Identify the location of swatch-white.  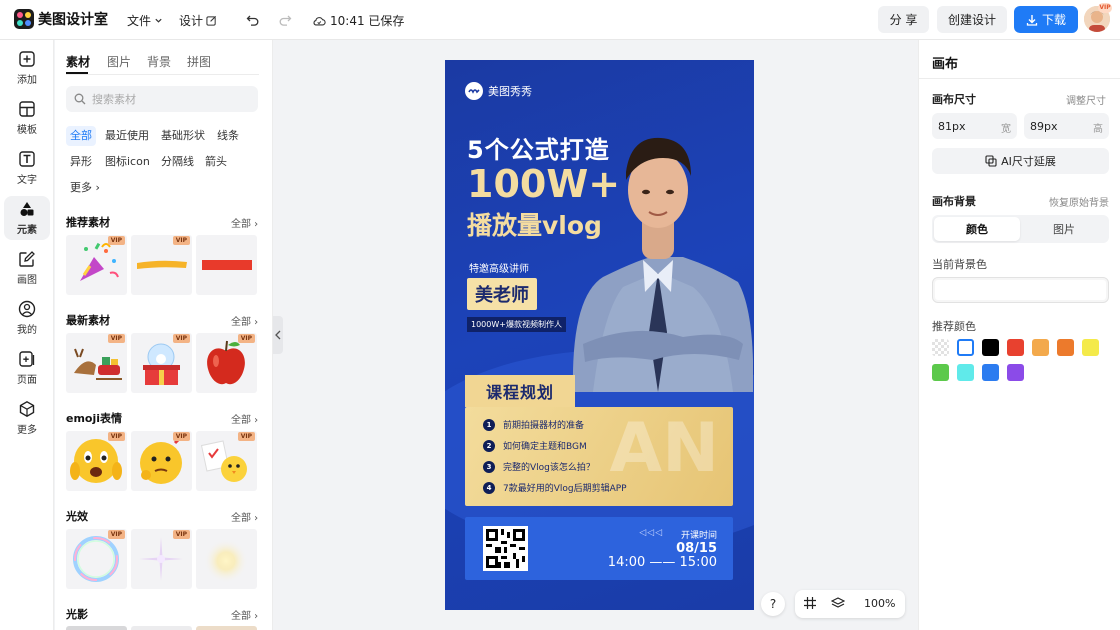
(965, 347).